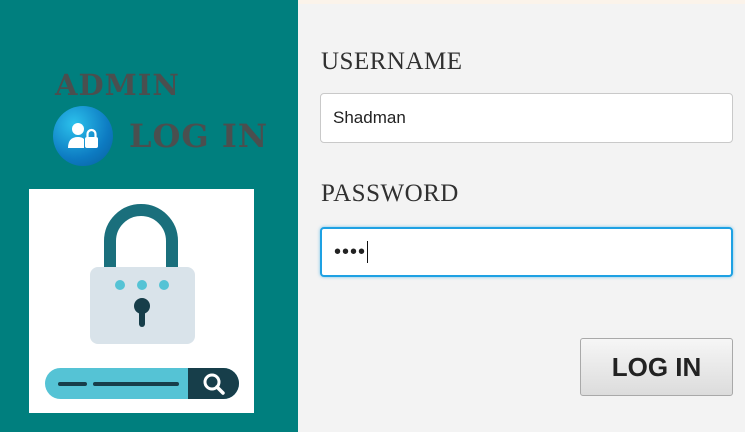 Image resolution: width=745 pixels, height=432 pixels. What do you see at coordinates (656, 367) in the screenshot?
I see `login-button: LOG IN` at bounding box center [656, 367].